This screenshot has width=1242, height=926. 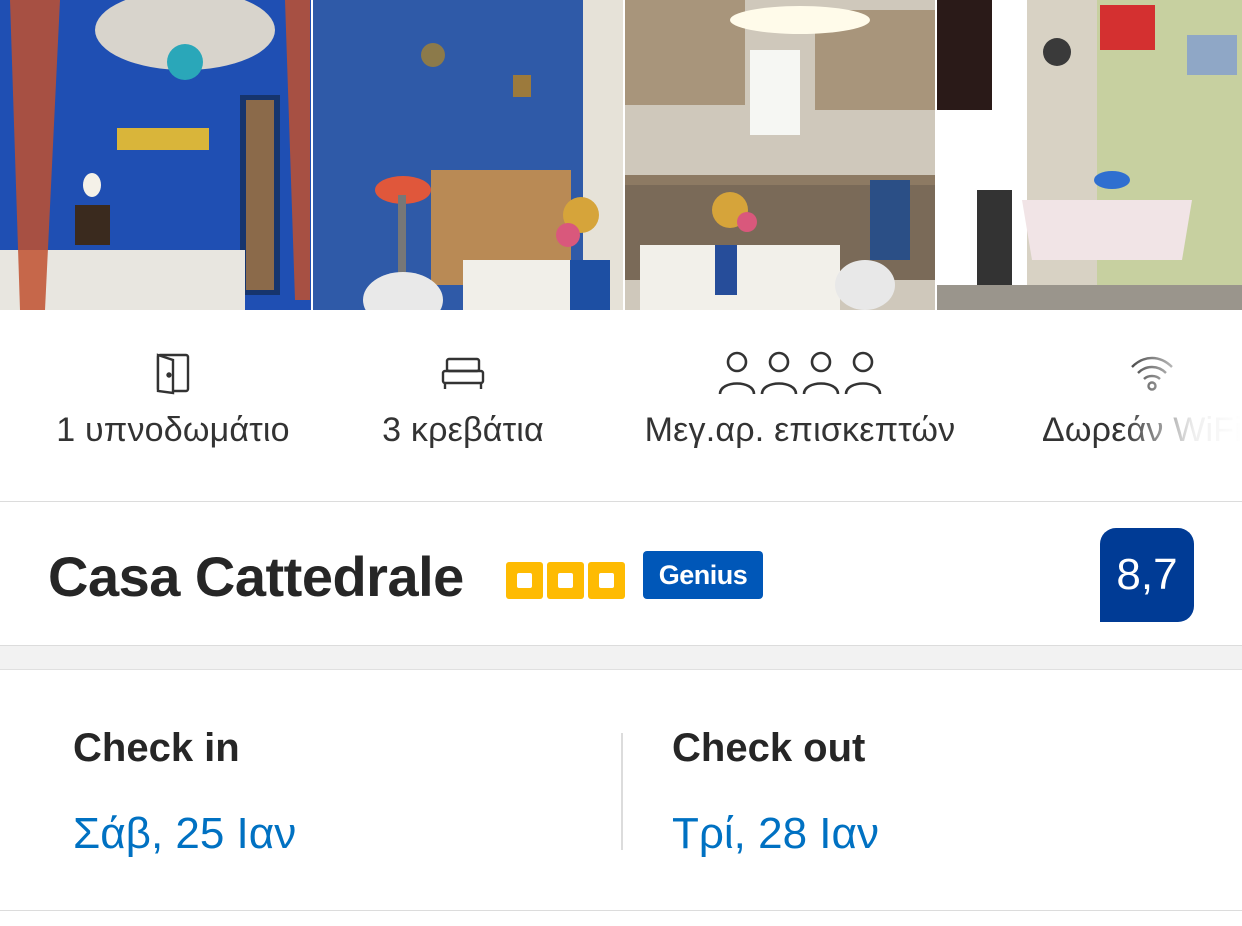 I want to click on review-score-badge: 8,7, so click(x=1147, y=575).